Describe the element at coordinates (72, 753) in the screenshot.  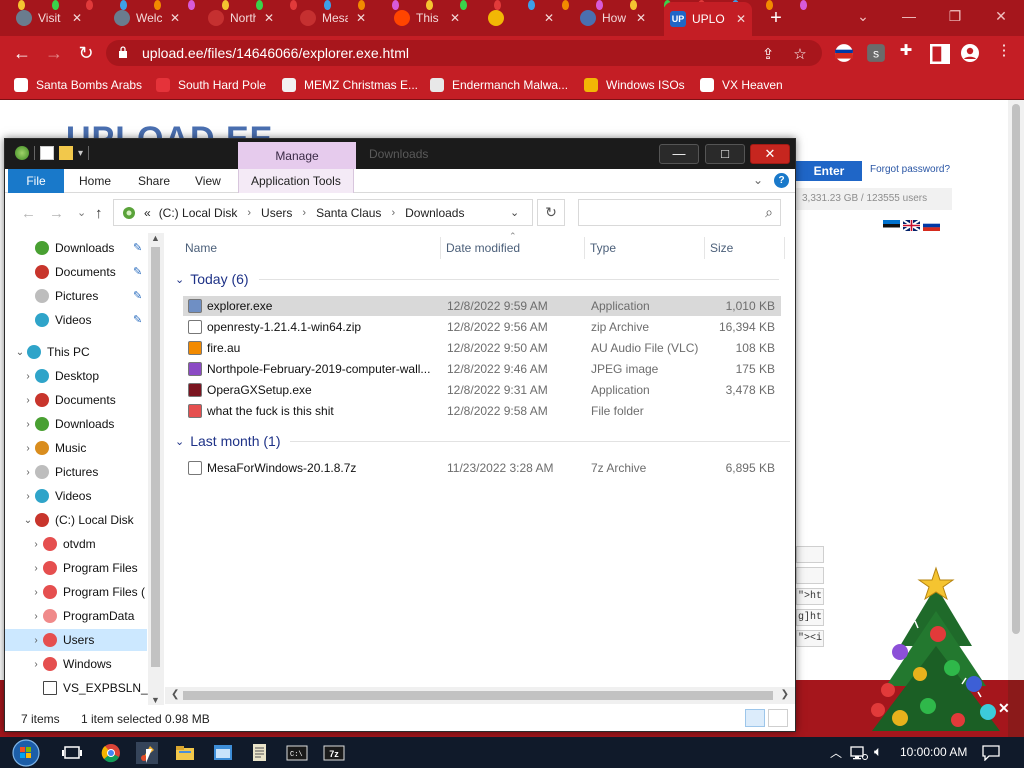
I see `task-view-icon` at that location.